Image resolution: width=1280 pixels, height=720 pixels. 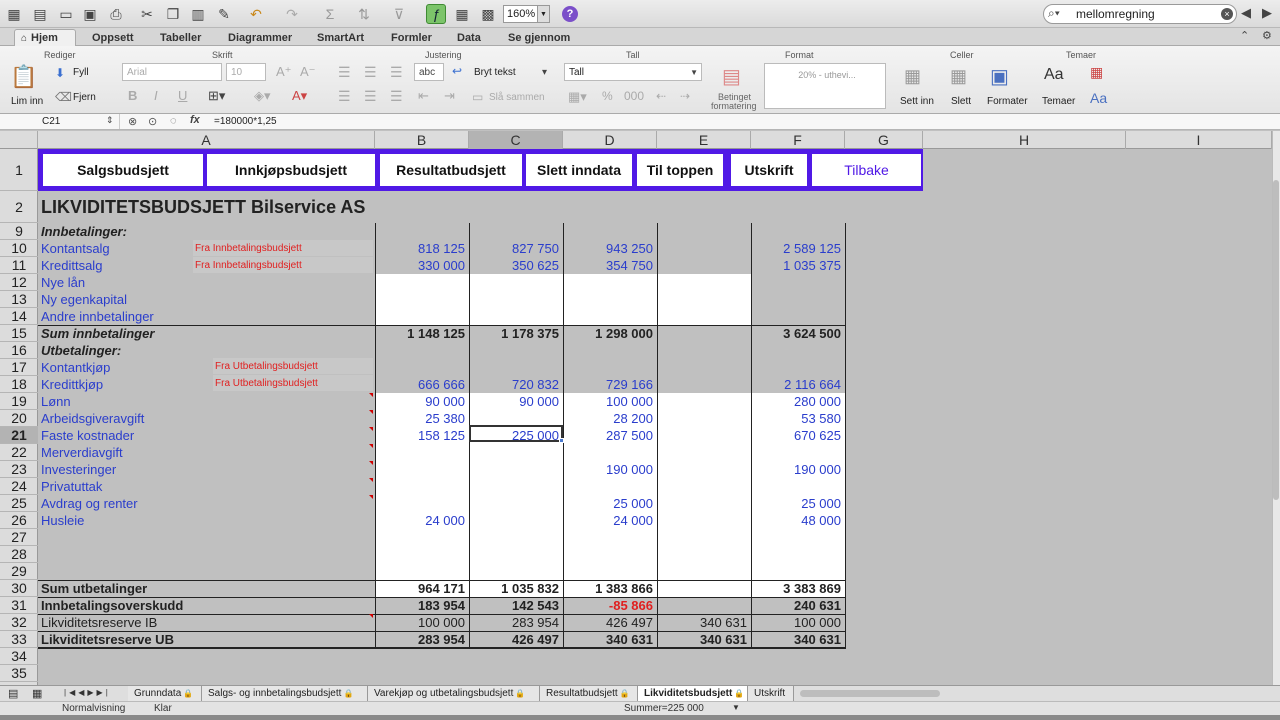 I want to click on row-label: Likviditetsreserve IB, so click(x=97, y=622).